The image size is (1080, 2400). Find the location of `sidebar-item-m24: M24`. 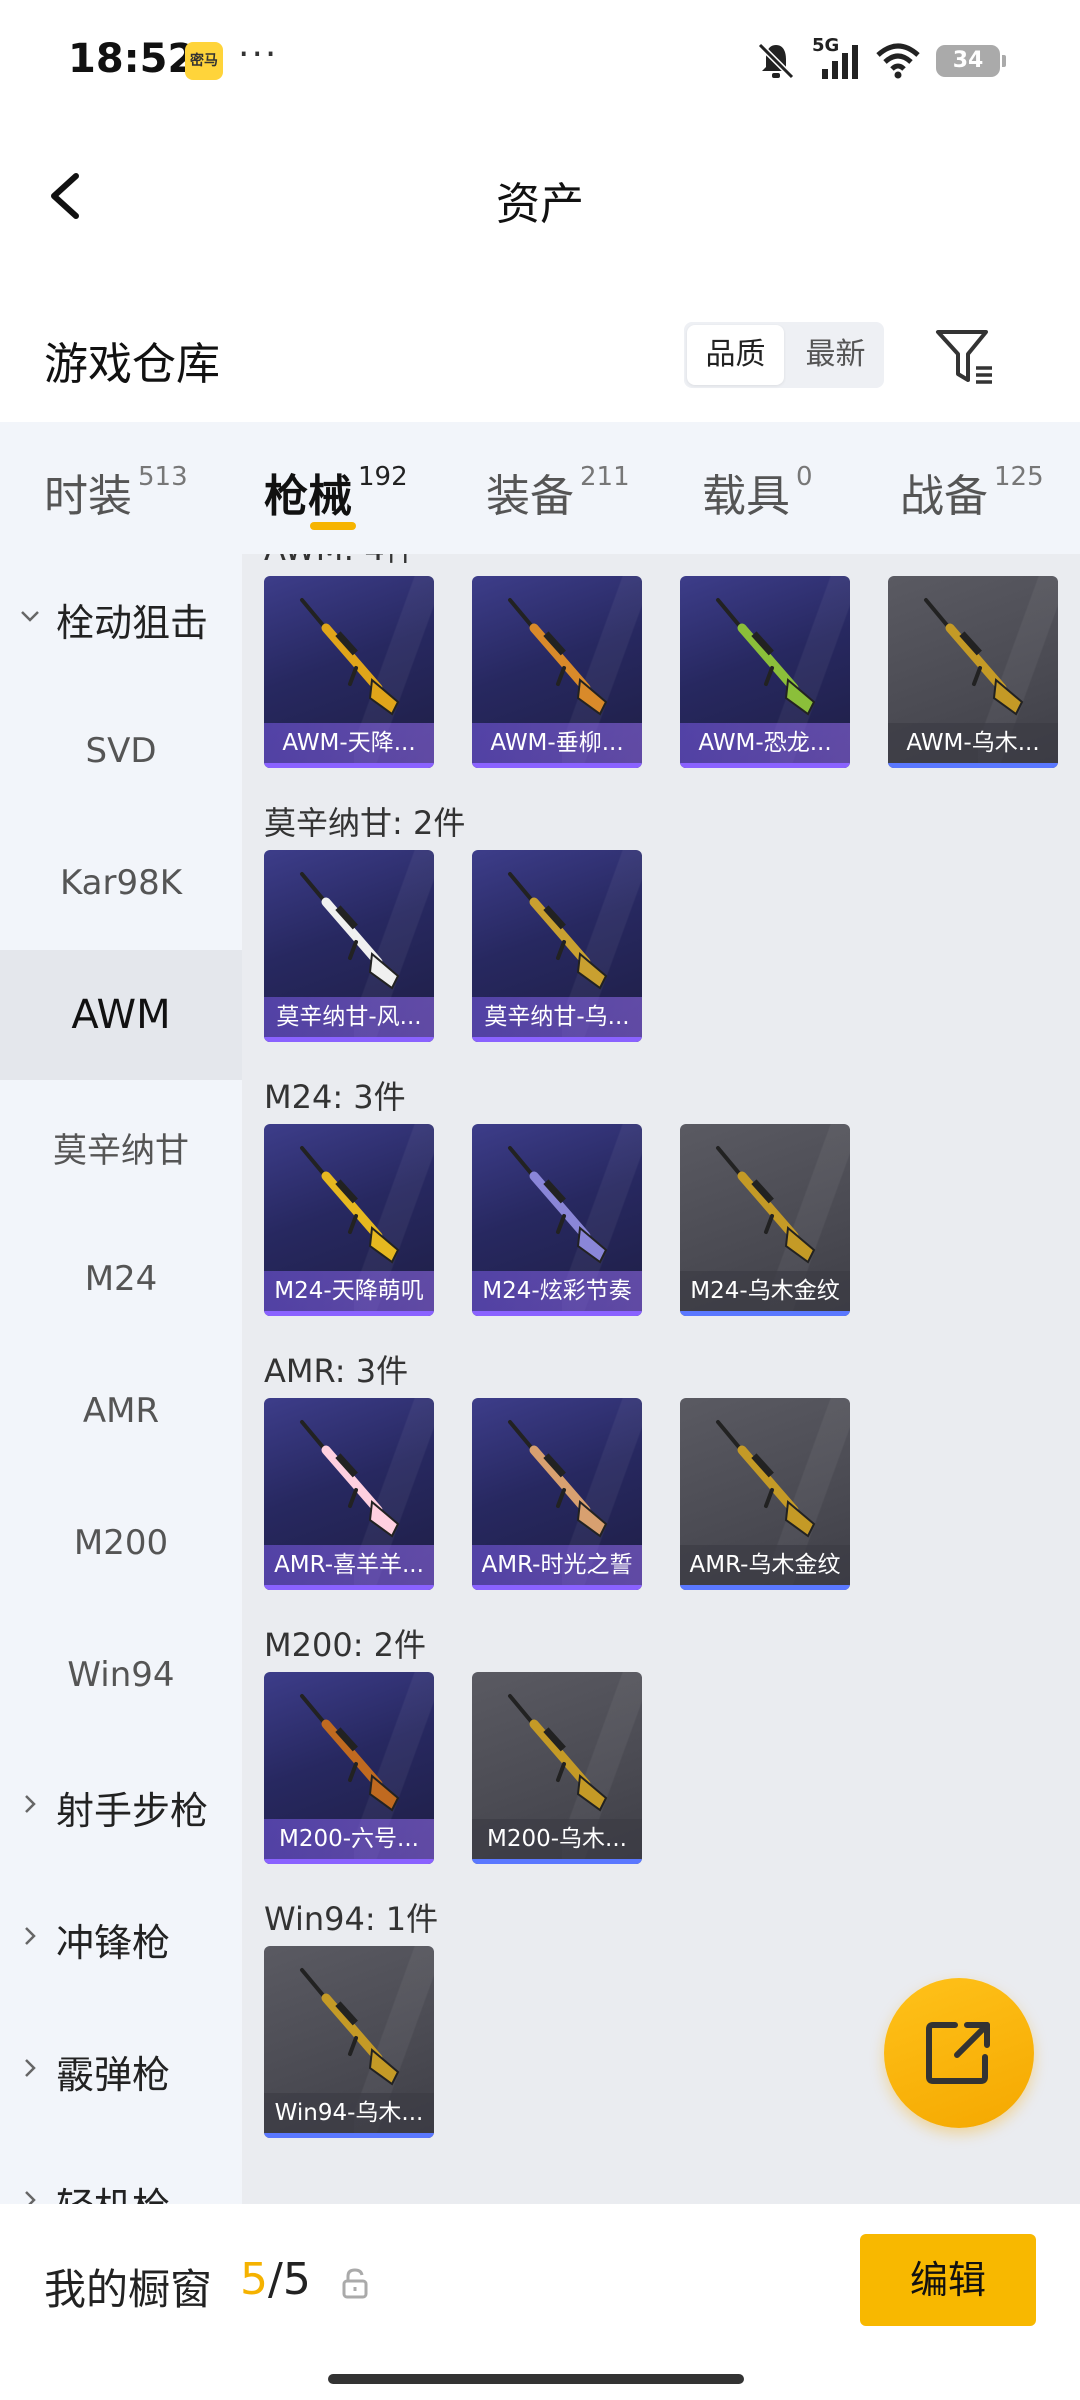

sidebar-item-m24: M24 is located at coordinates (121, 1279).